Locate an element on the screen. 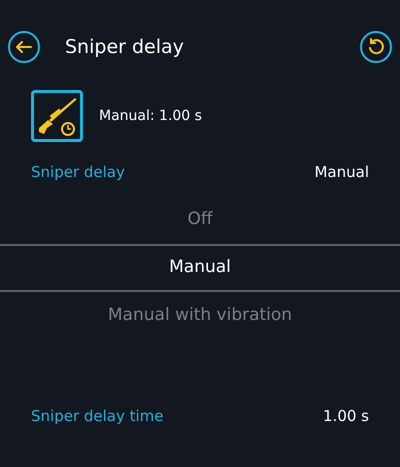 The height and width of the screenshot is (467, 400). setting-value: Manual is located at coordinates (341, 172).